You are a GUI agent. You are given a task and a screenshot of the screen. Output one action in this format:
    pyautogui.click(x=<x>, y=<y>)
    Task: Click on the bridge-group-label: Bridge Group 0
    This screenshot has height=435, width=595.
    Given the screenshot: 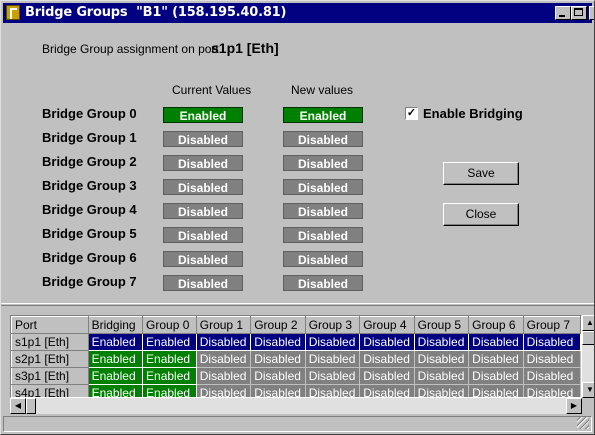 What is the action you would take?
    pyautogui.click(x=89, y=113)
    